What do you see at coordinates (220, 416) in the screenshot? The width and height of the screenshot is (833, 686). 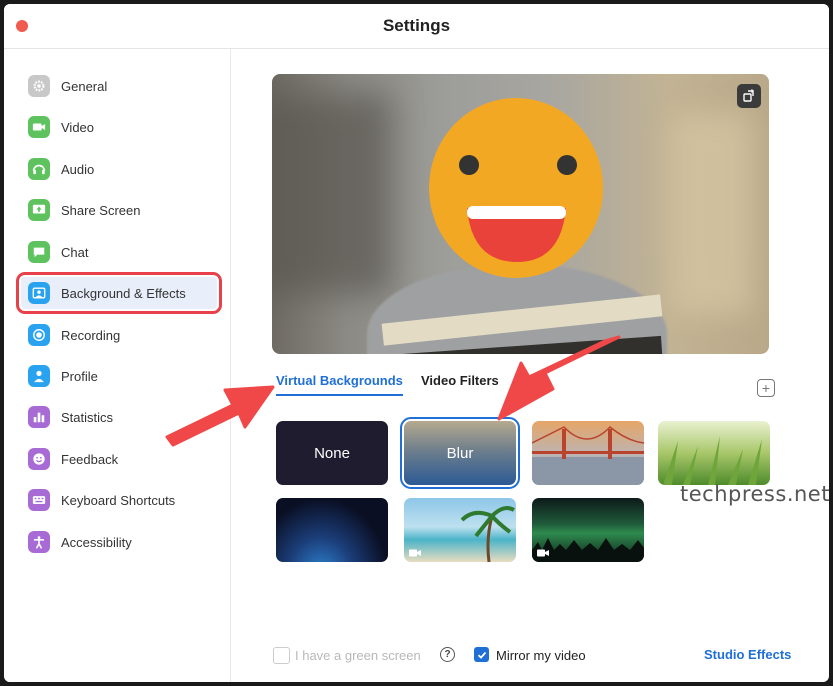 I see `annotation-arrow-left` at bounding box center [220, 416].